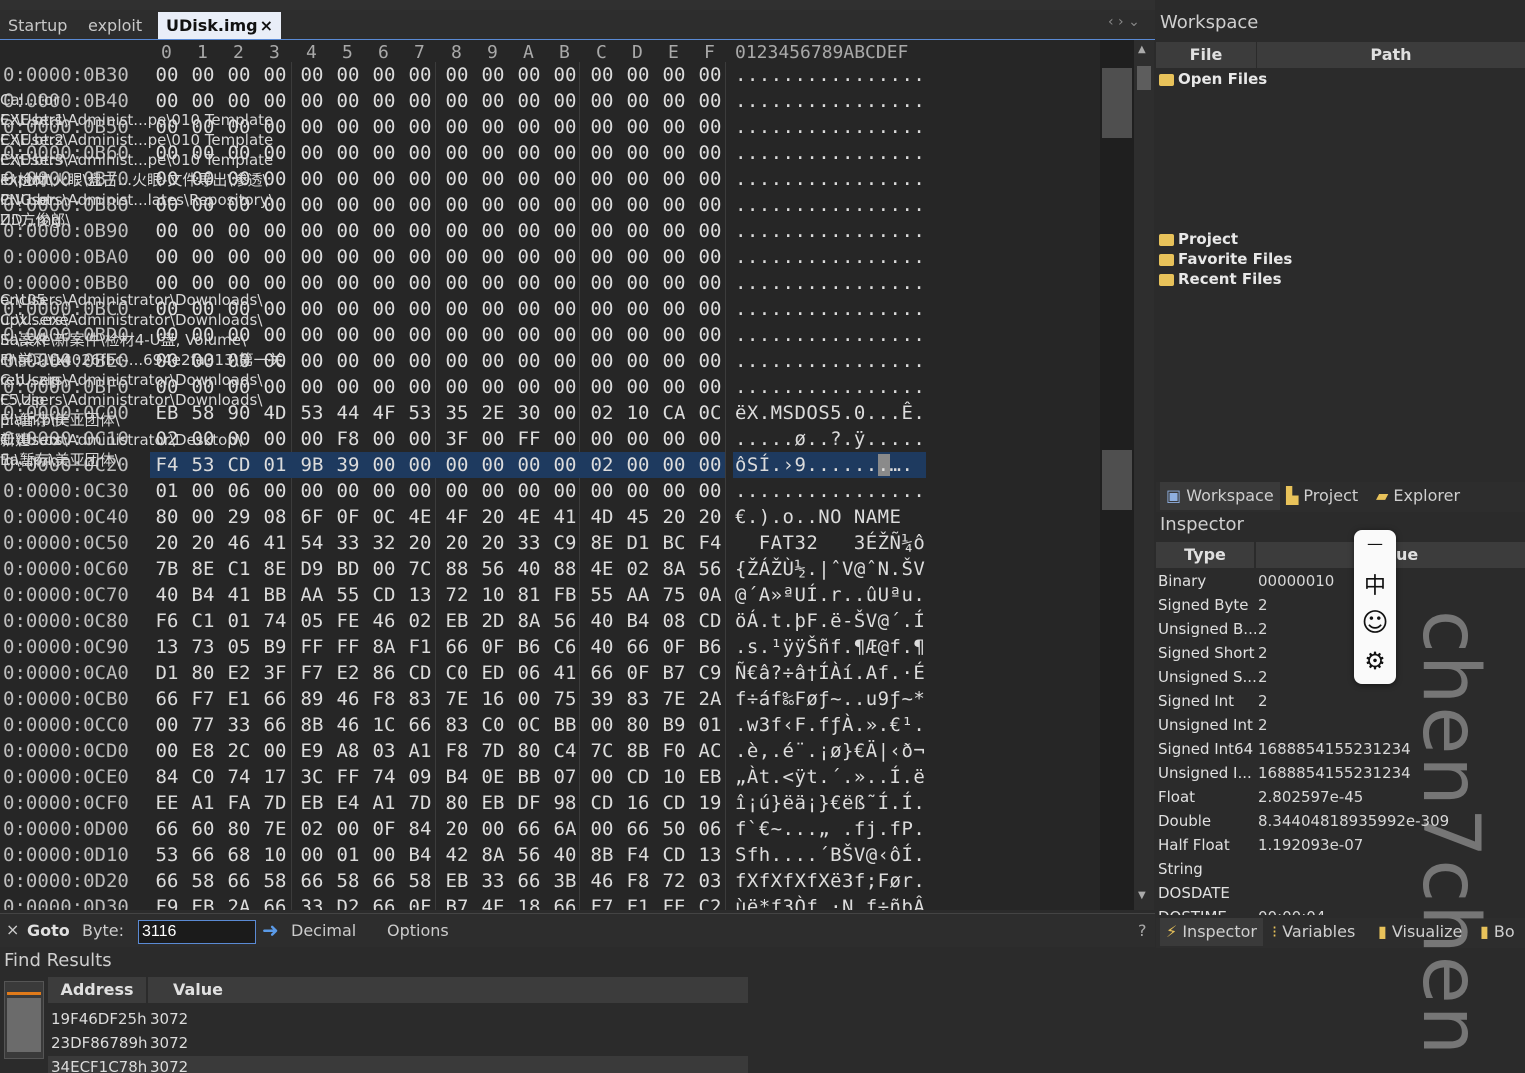 The width and height of the screenshot is (1525, 1073). I want to click on hex-byte: 18, so click(529, 902).